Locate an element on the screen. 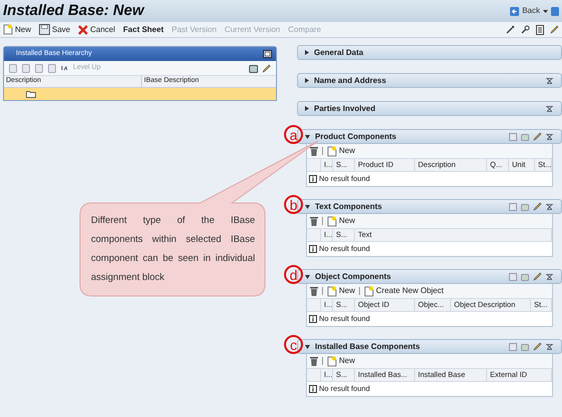  marker-label: c is located at coordinates (293, 344).